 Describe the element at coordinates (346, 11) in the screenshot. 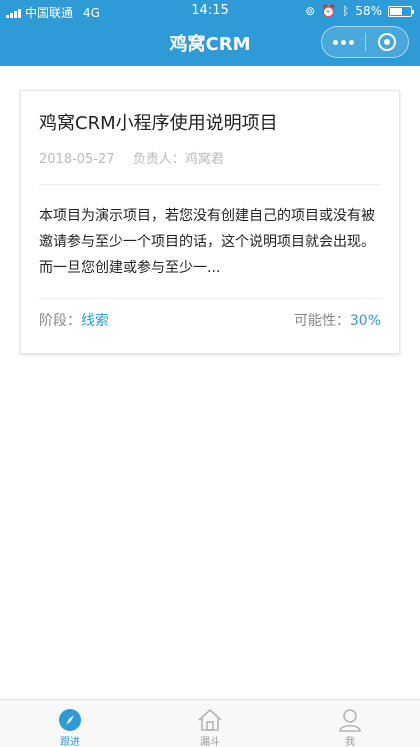

I see `bluetooth-icon: ᛒ` at that location.